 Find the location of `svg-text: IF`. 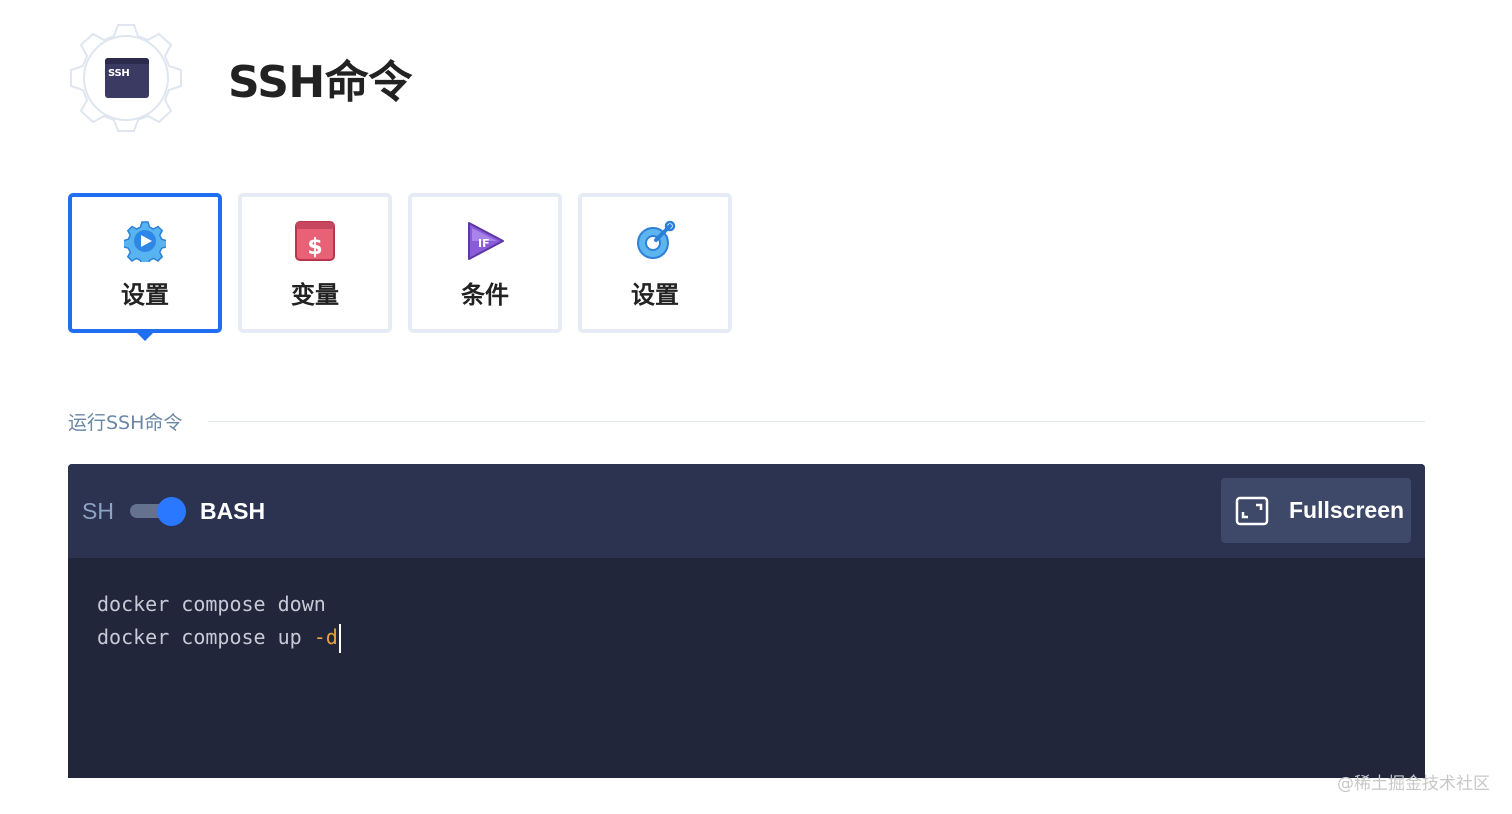

svg-text: IF is located at coordinates (484, 243).